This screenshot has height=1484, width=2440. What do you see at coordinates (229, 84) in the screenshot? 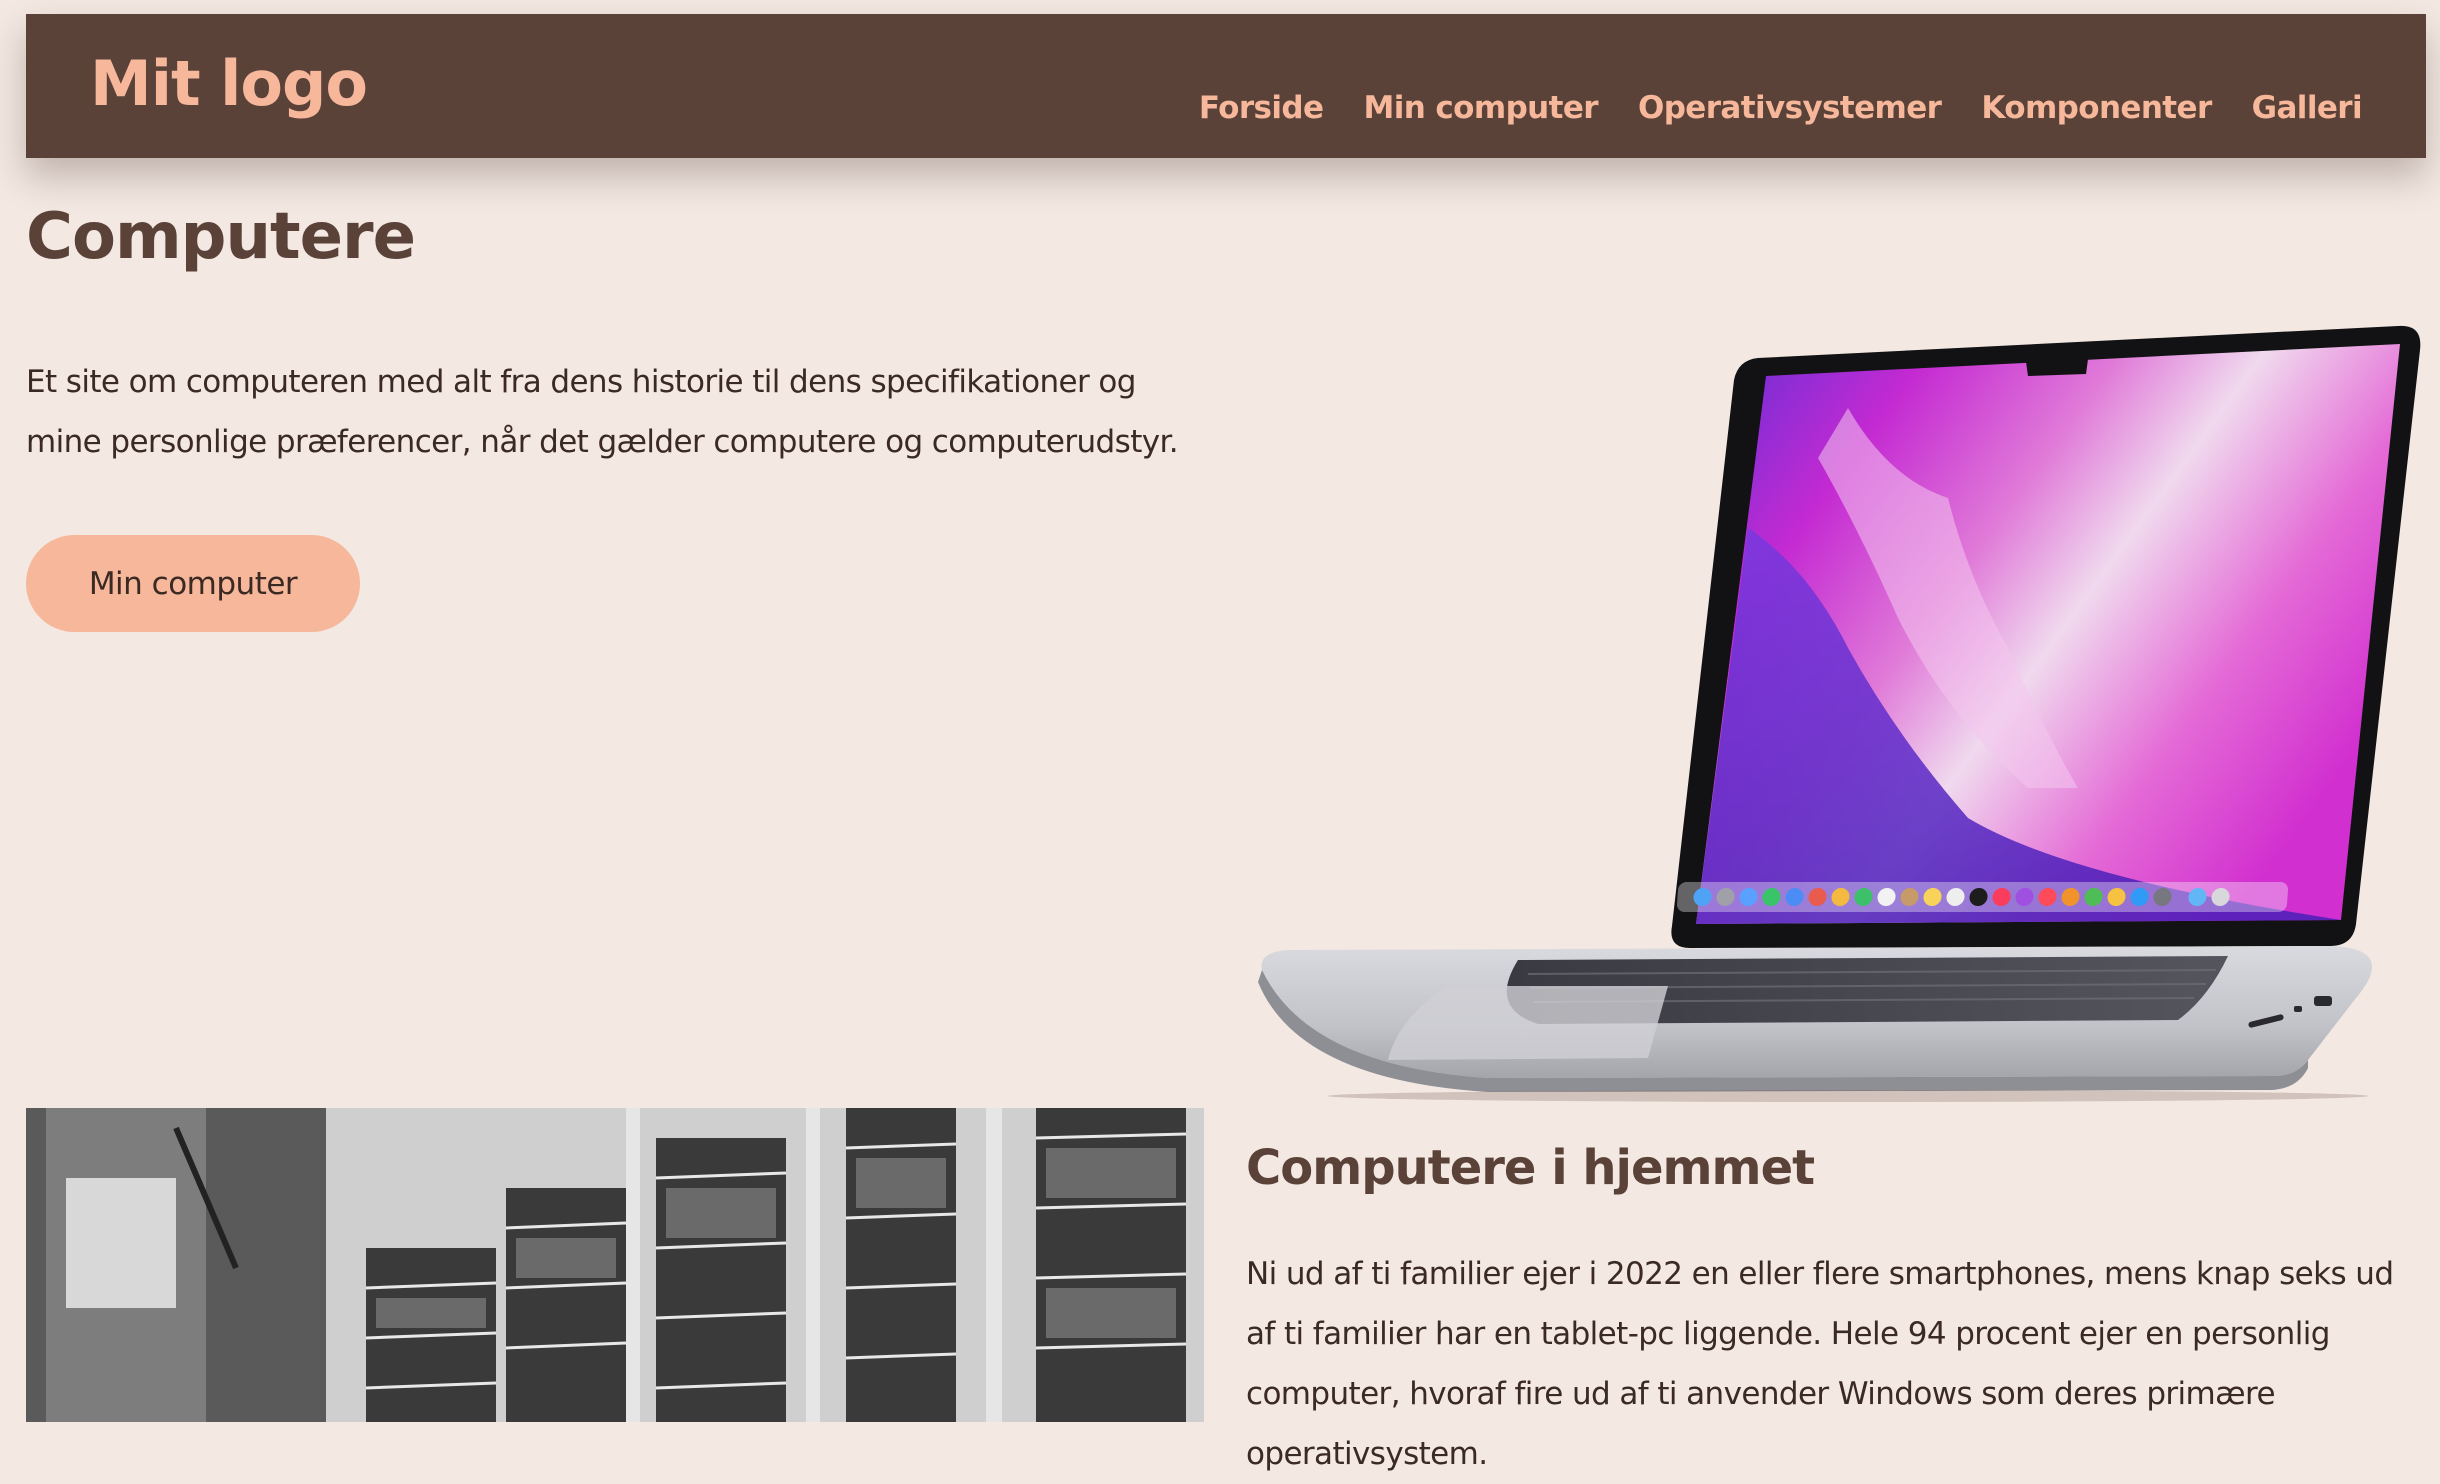
I see `site-logo: Mit logo` at bounding box center [229, 84].